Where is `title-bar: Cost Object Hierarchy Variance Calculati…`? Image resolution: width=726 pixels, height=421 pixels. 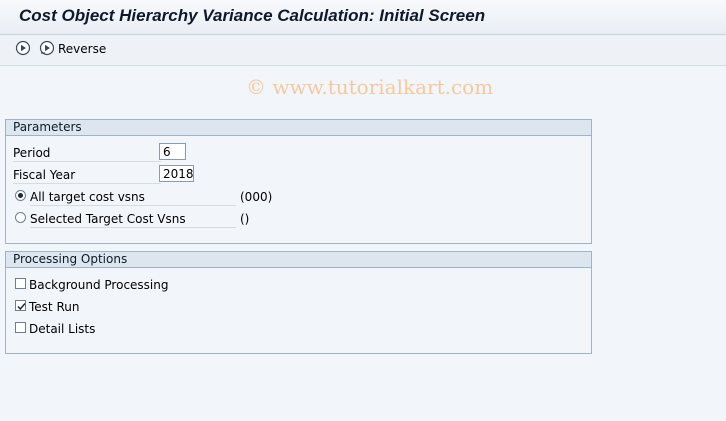
title-bar: Cost Object Hierarchy Variance Calculati… is located at coordinates (363, 17).